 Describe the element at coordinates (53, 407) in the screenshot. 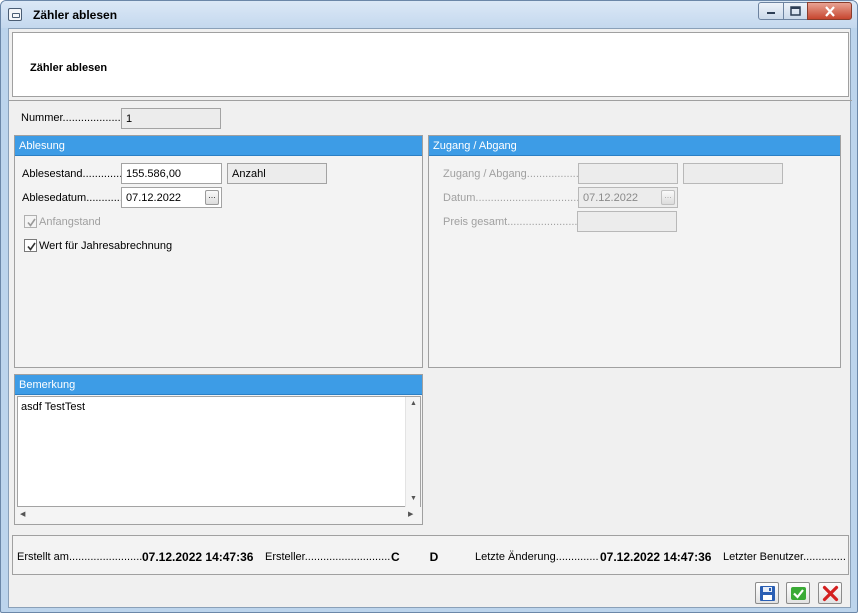

I see `bemerkung-text: asdf TestTest` at that location.